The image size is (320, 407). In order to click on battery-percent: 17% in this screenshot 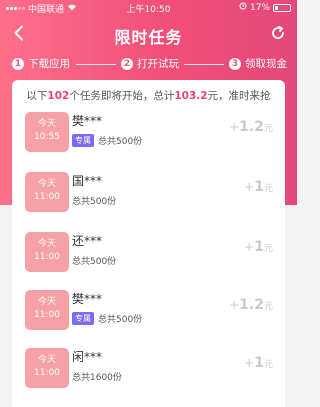, I will do `click(259, 7)`.